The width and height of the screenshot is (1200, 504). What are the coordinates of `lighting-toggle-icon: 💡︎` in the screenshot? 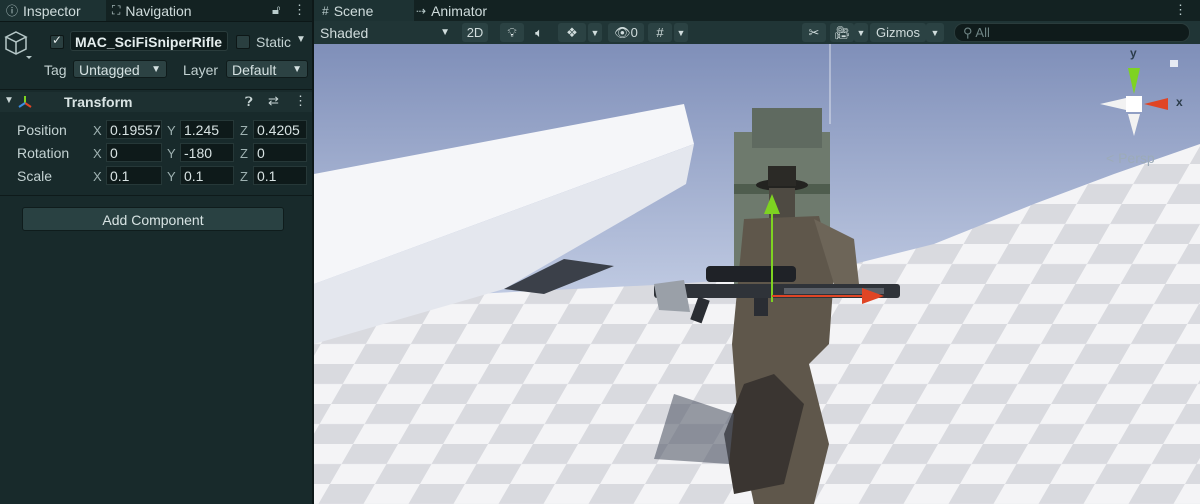 It's located at (512, 32).